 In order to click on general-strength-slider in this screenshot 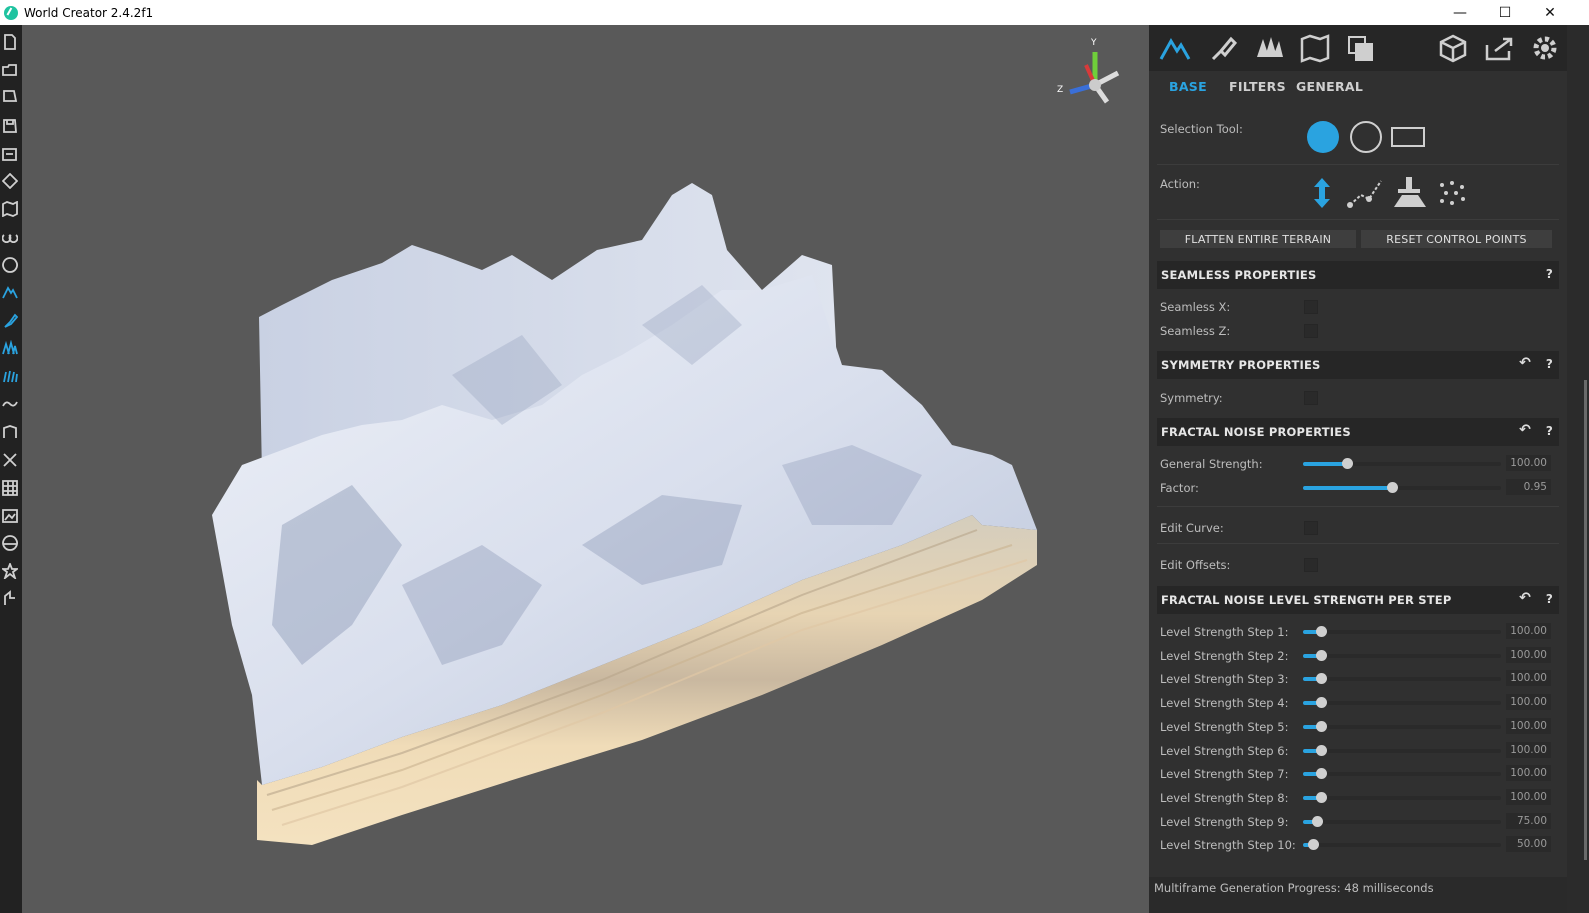, I will do `click(1402, 463)`.